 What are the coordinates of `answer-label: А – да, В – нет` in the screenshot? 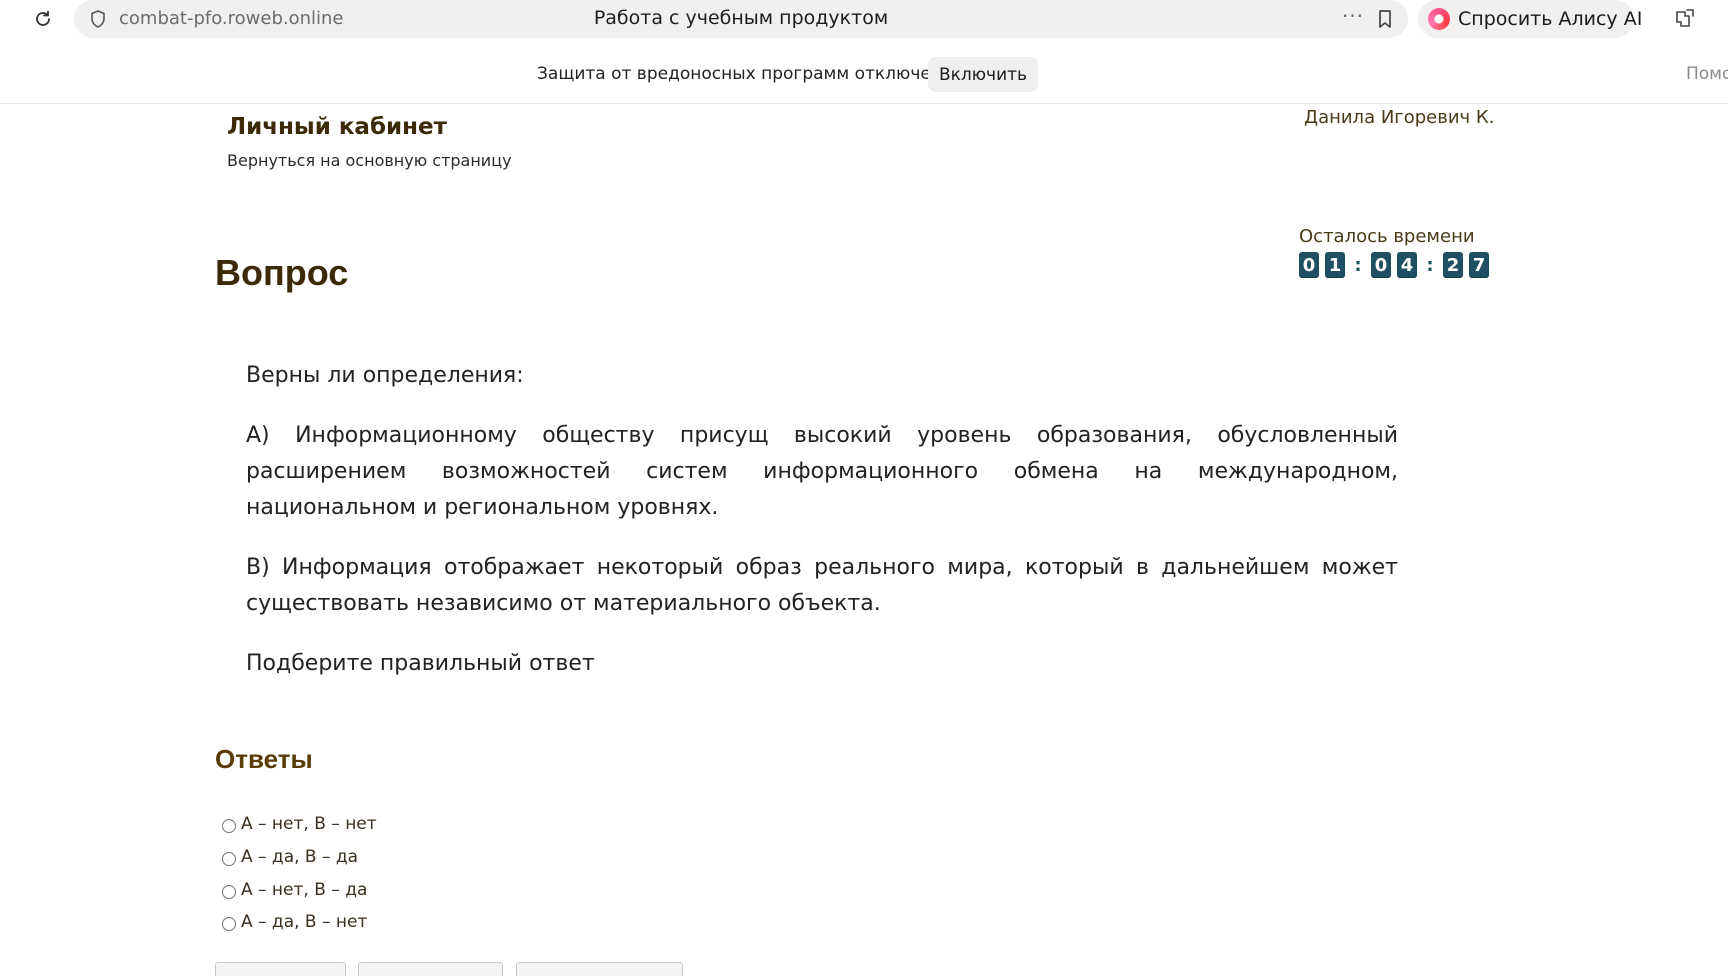 It's located at (304, 922).